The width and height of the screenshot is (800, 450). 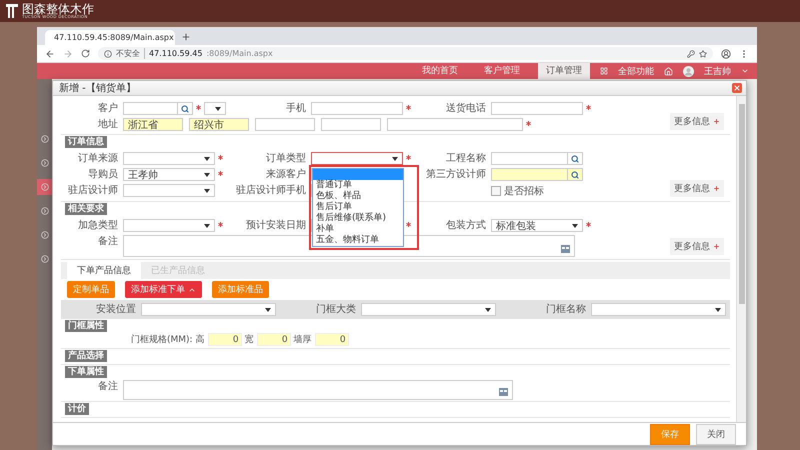 I want to click on field-label: 加急类型, so click(x=98, y=225).